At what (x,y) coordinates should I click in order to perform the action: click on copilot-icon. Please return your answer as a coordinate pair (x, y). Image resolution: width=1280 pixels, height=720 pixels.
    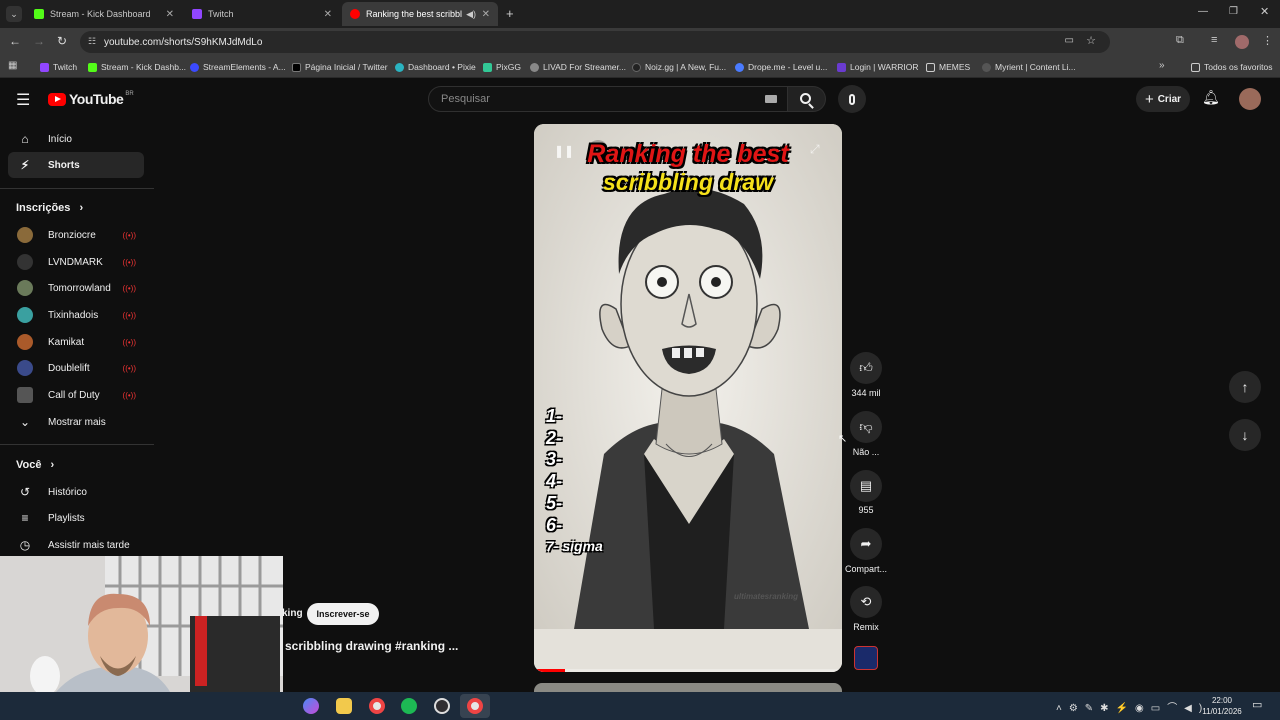
    Looking at the image, I should click on (311, 706).